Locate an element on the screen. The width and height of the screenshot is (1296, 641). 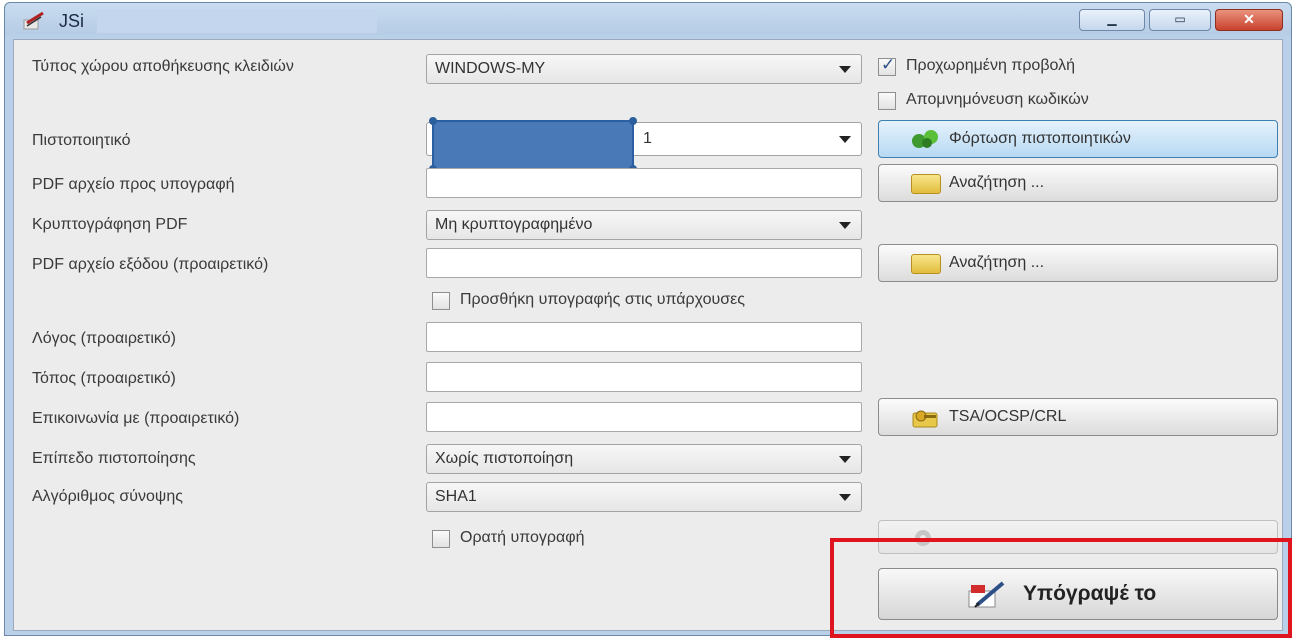
hash-algorithm-label: Αλγόριθμος σύνοψης is located at coordinates (107, 496).